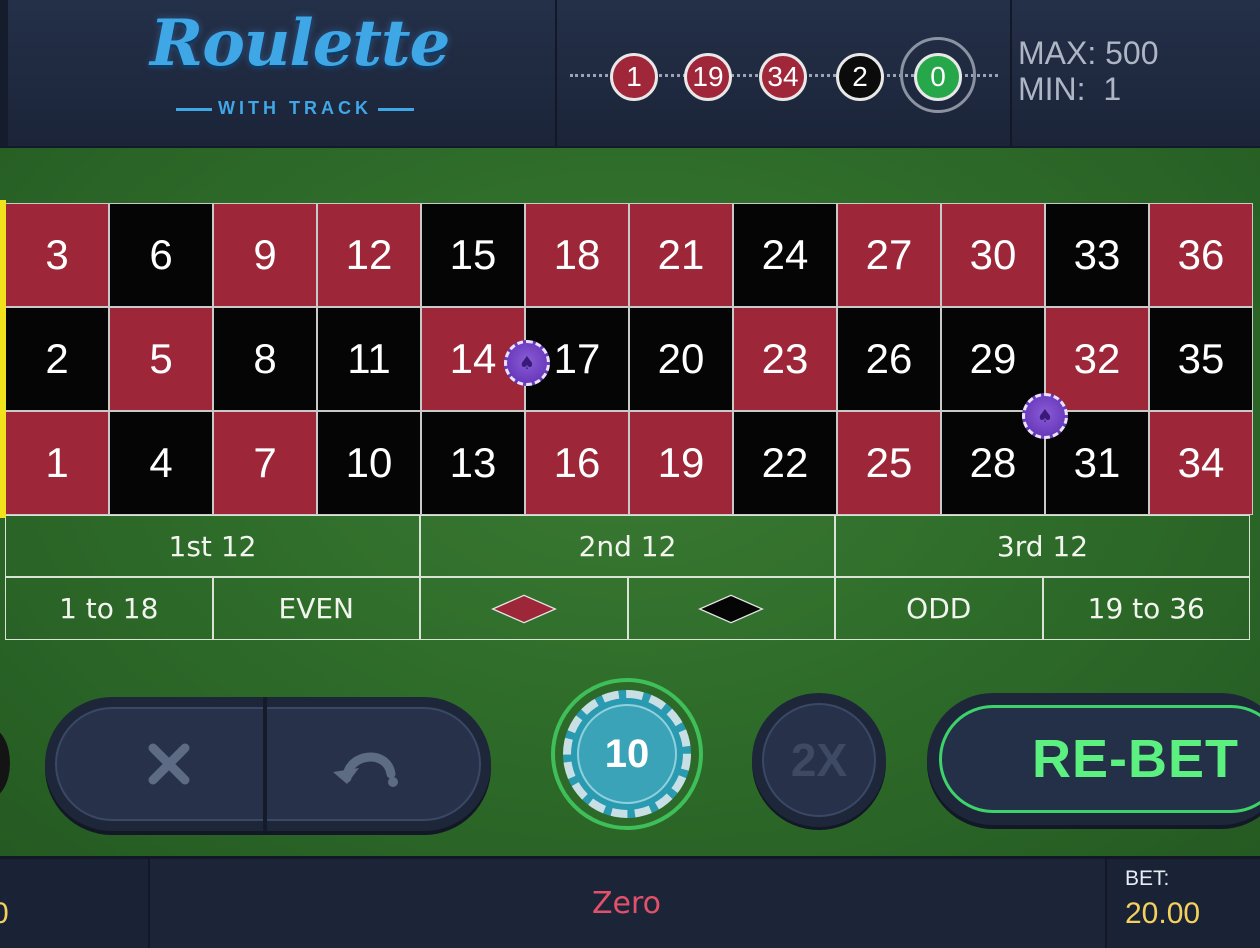  What do you see at coordinates (889, 463) in the screenshot?
I see `number-cell: 25` at bounding box center [889, 463].